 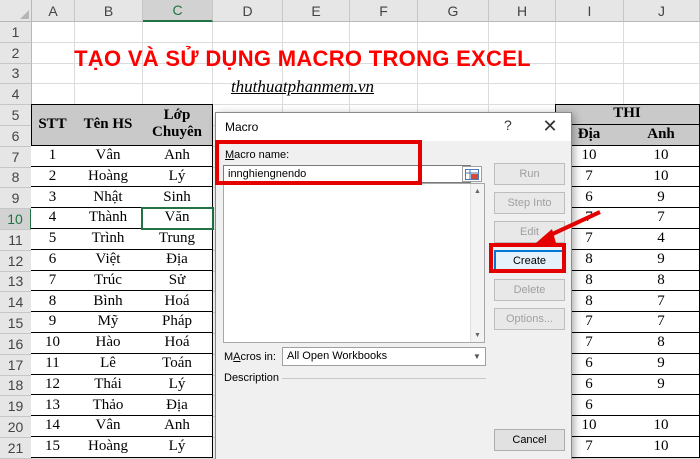 What do you see at coordinates (508, 125) in the screenshot?
I see `help-button: ?` at bounding box center [508, 125].